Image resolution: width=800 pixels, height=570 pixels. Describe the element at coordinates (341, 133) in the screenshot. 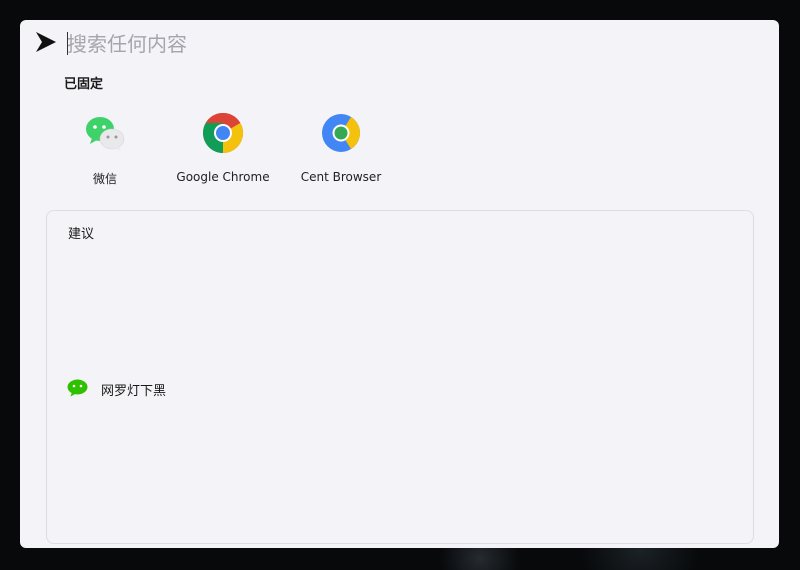

I see `cent-browser-icon` at that location.